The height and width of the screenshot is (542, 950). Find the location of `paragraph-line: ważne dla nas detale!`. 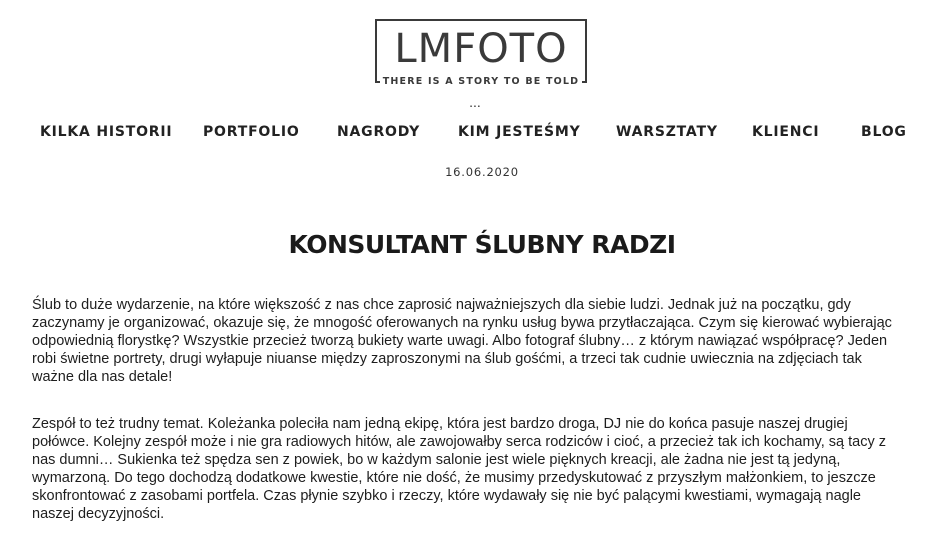

paragraph-line: ważne dla nas detale! is located at coordinates (102, 377).